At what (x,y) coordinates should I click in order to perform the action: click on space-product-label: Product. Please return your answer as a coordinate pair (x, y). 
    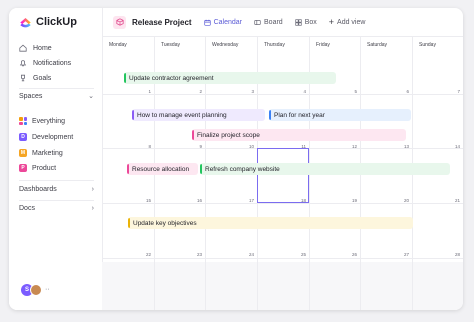
    Looking at the image, I should click on (44, 168).